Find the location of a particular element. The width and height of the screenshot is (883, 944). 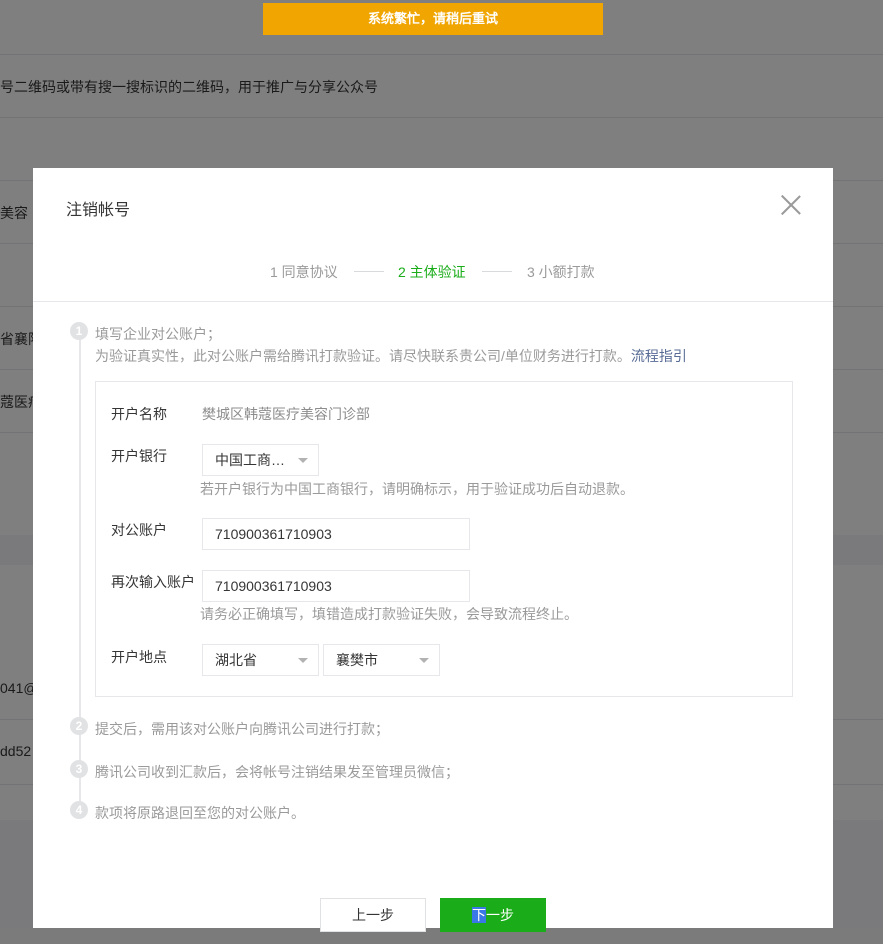

step-number-badge: 3 is located at coordinates (79, 769).